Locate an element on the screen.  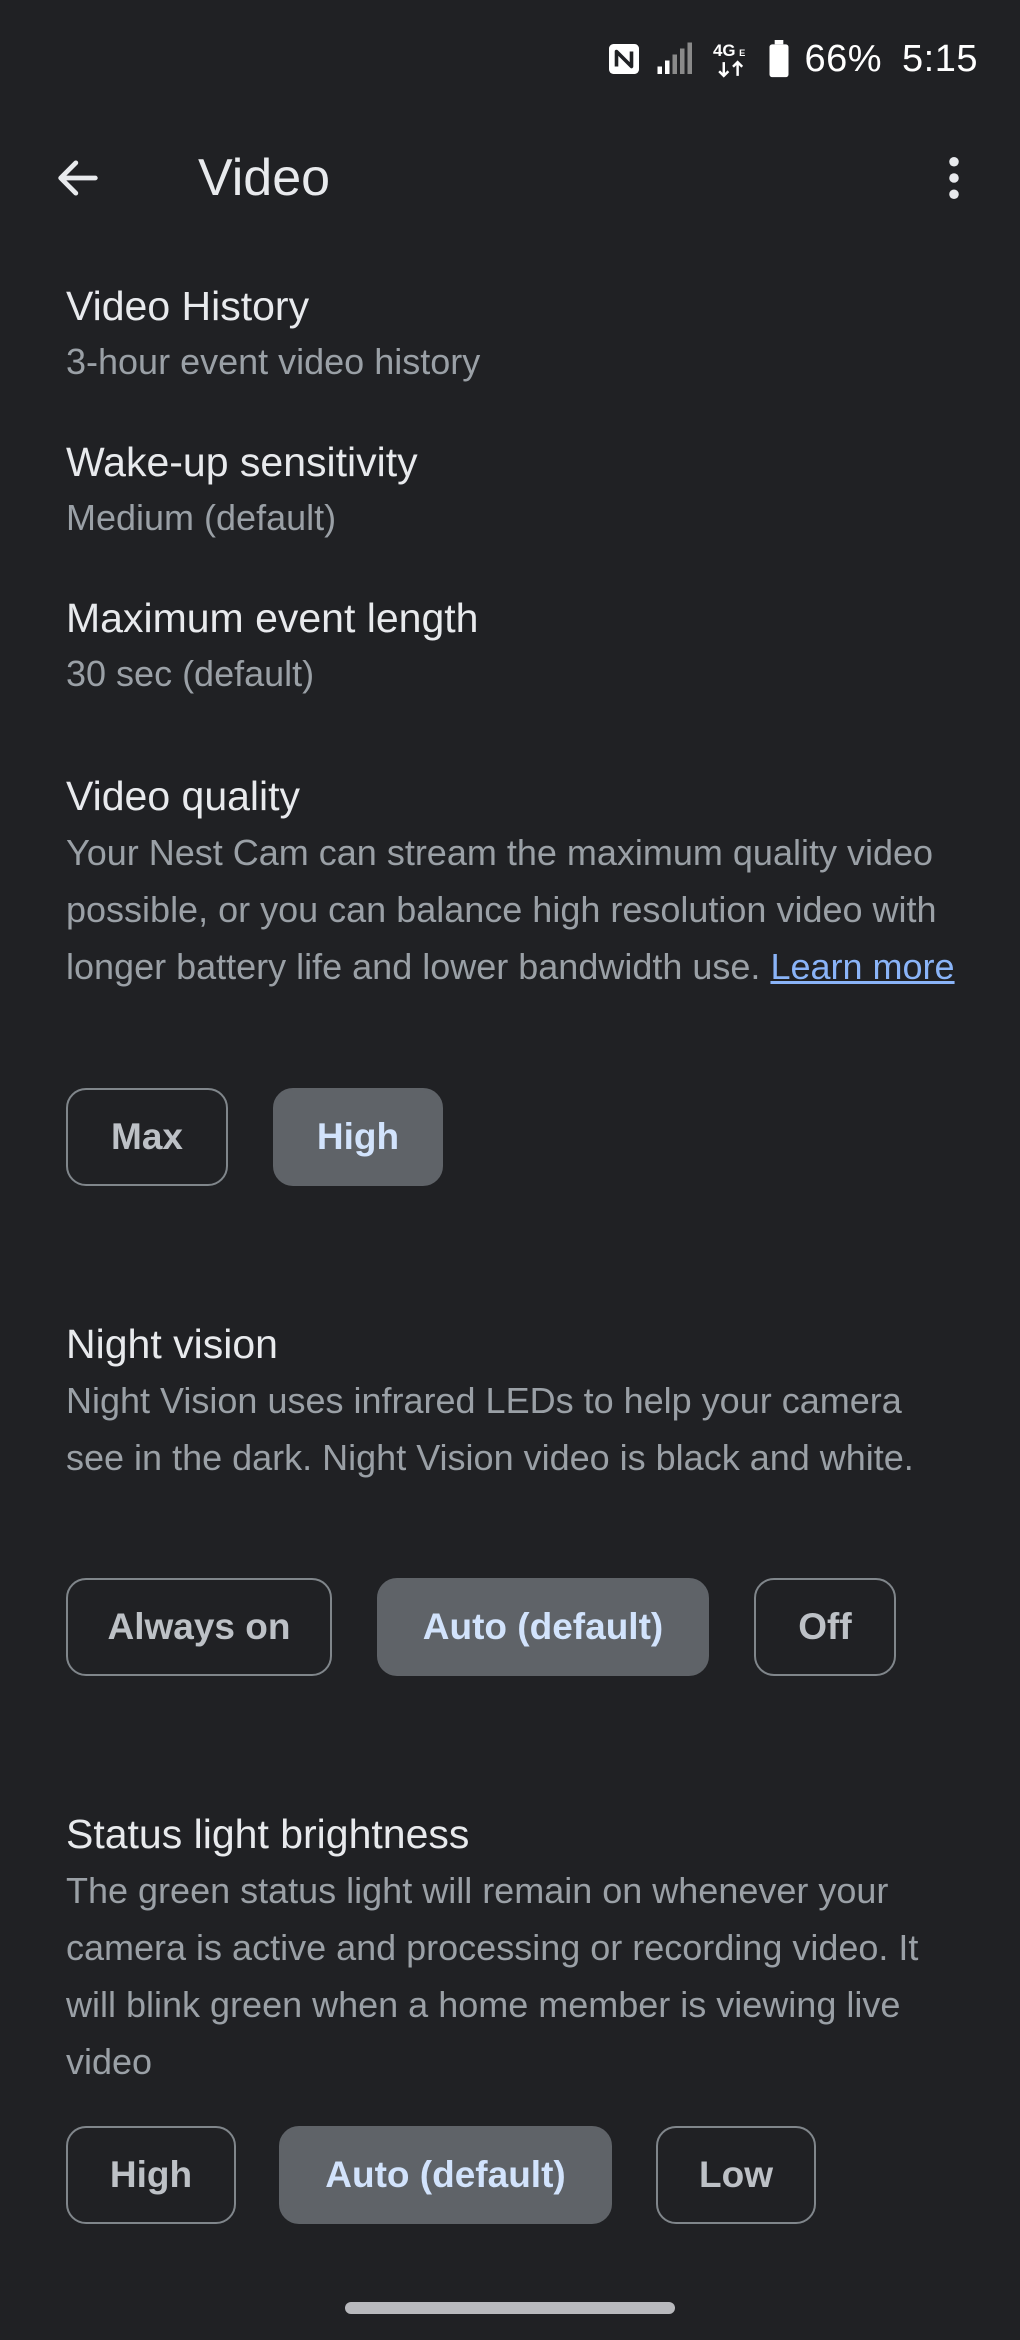
wakeup-sensitivity-setting: Wake-up sensitivity Medium (default) is located at coordinates (515, 490).